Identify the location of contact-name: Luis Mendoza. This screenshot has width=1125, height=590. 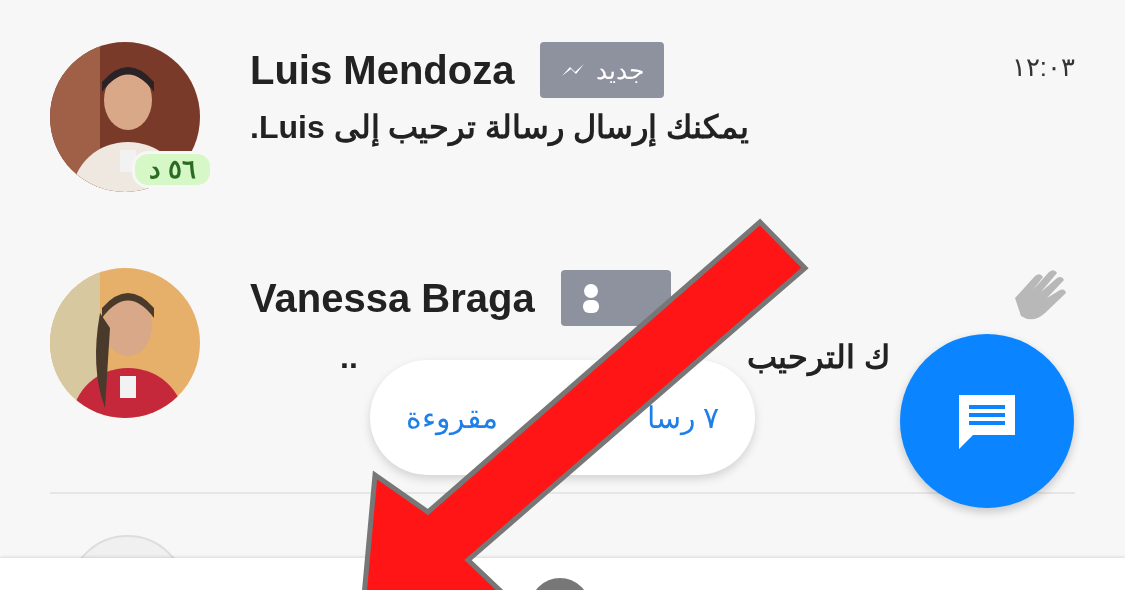
(382, 70).